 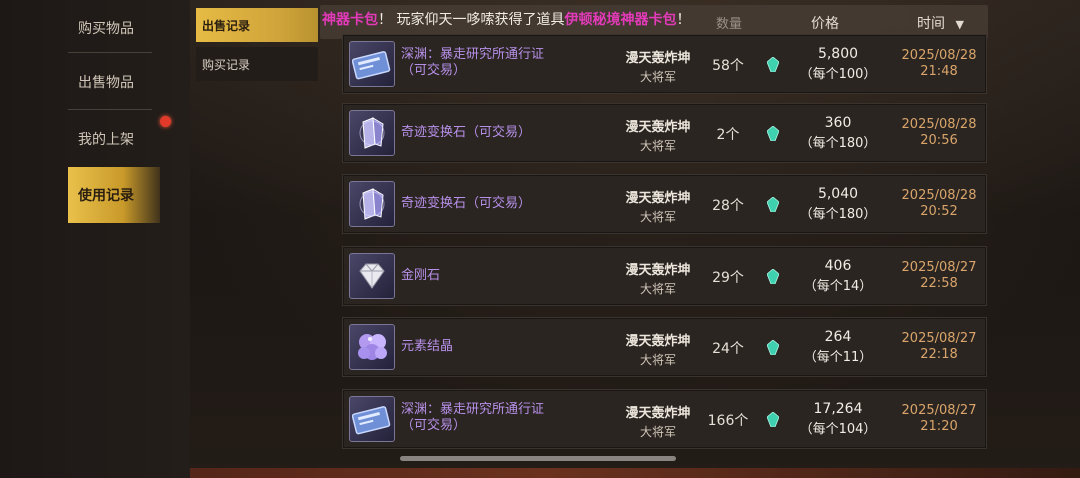 I want to click on total-price: 5,040, so click(x=838, y=194).